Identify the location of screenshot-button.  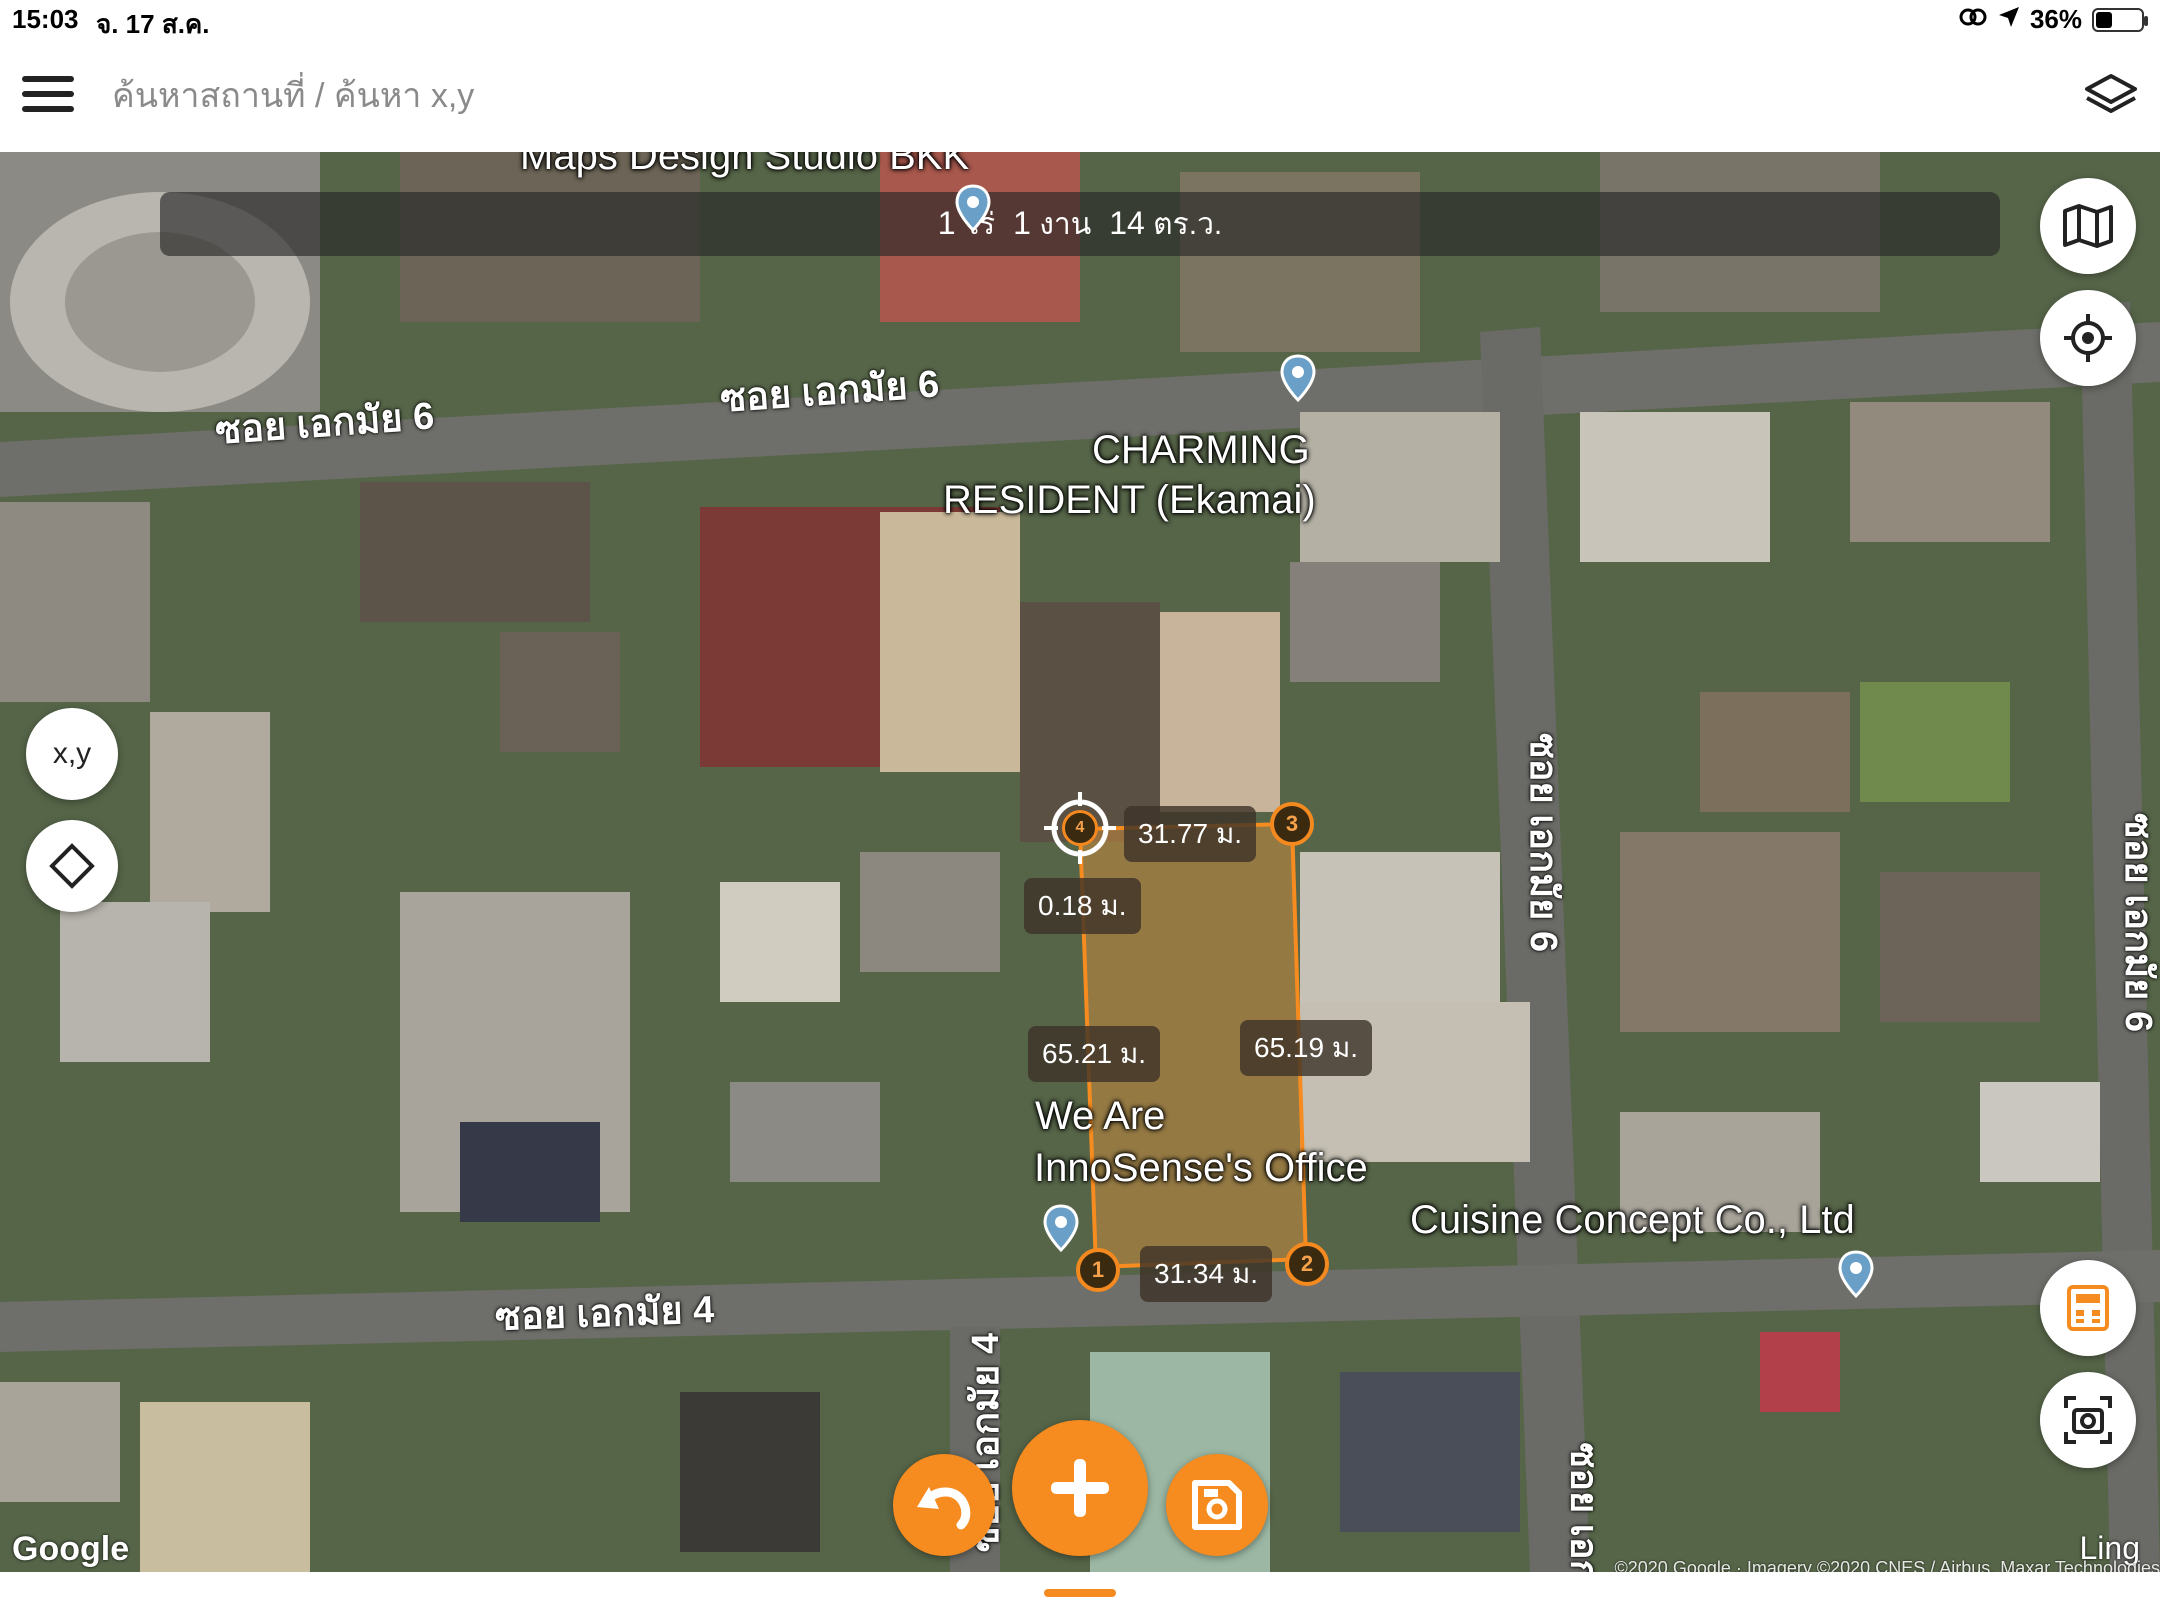
(2088, 1420).